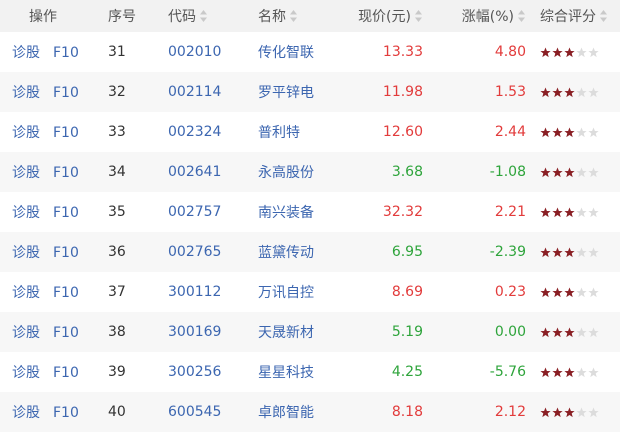 The height and width of the screenshot is (432, 620). Describe the element at coordinates (474, 16) in the screenshot. I see `header-change-sortable: 涨幅(%)` at that location.